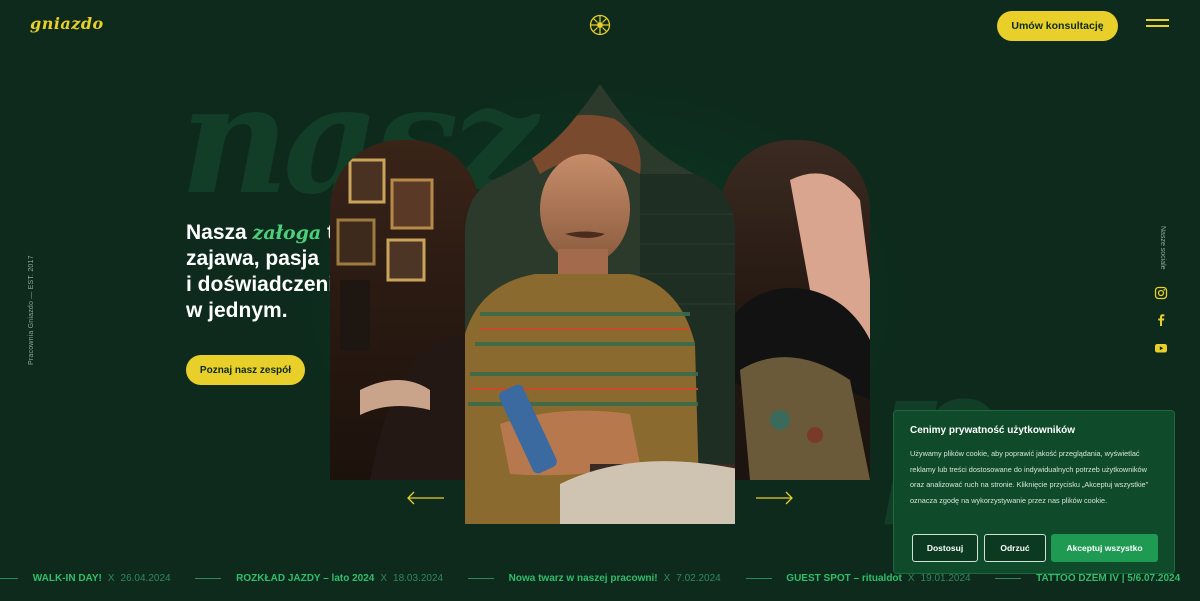  What do you see at coordinates (1057, 26) in the screenshot?
I see `consultation-button: Umów konsultację` at bounding box center [1057, 26].